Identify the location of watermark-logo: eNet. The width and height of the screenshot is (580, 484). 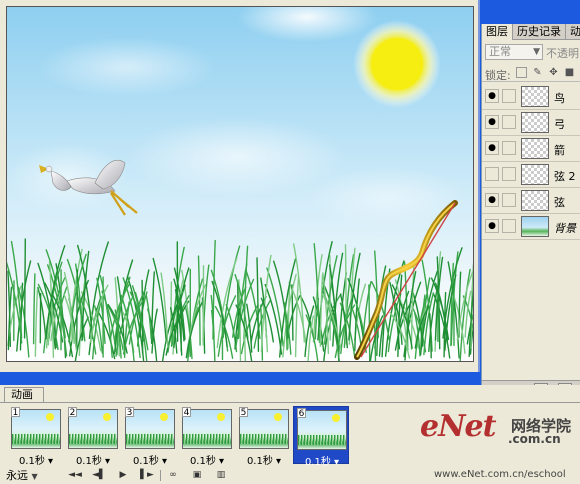
(458, 426).